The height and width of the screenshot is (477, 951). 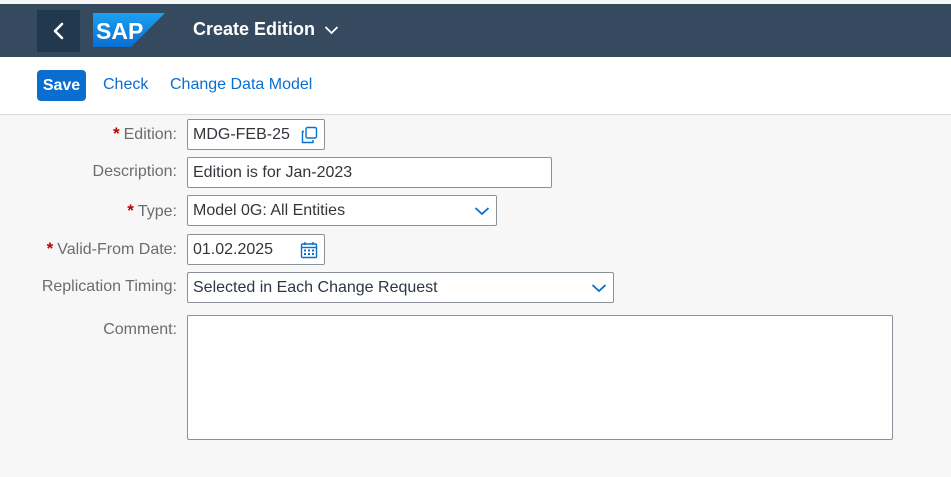 I want to click on shell-bar: SAP Create Edition, so click(x=475, y=30).